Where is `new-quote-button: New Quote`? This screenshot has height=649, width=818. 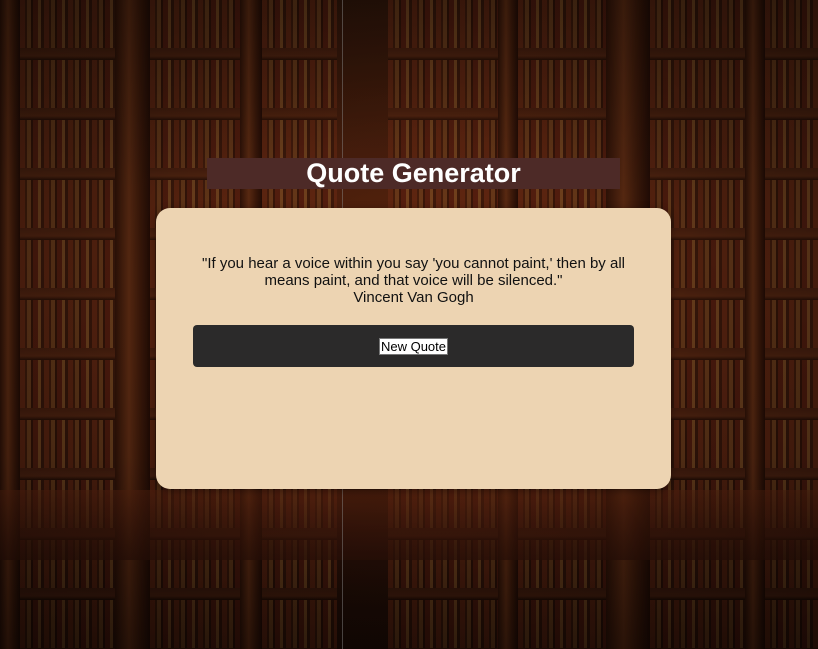
new-quote-button: New Quote is located at coordinates (413, 346).